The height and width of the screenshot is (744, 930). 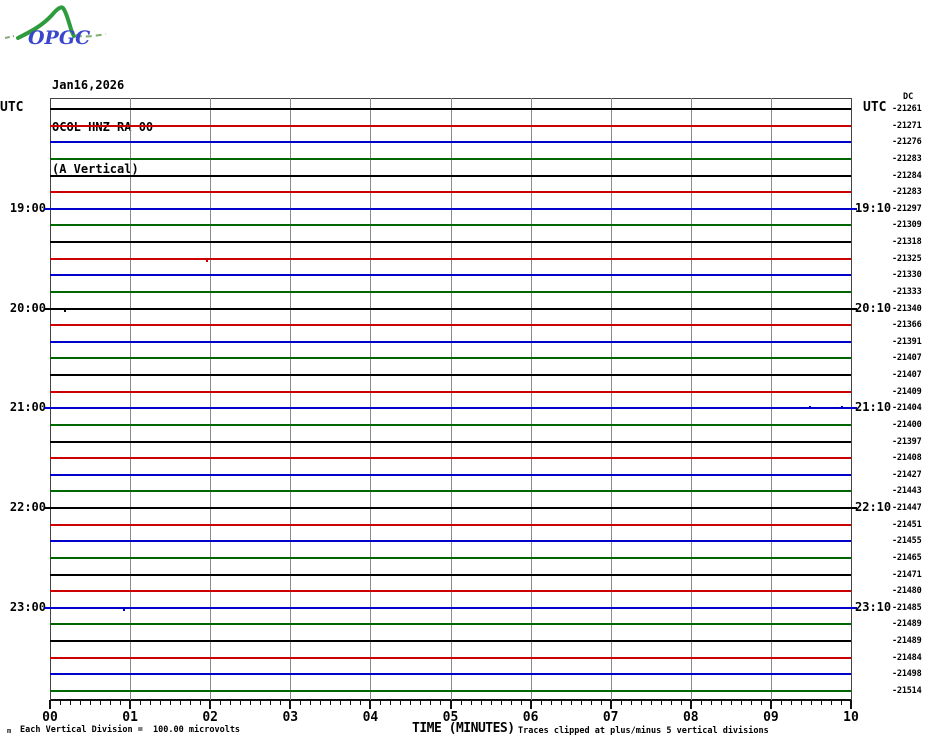 What do you see at coordinates (907, 607) in the screenshot?
I see `dc-value: -21485` at bounding box center [907, 607].